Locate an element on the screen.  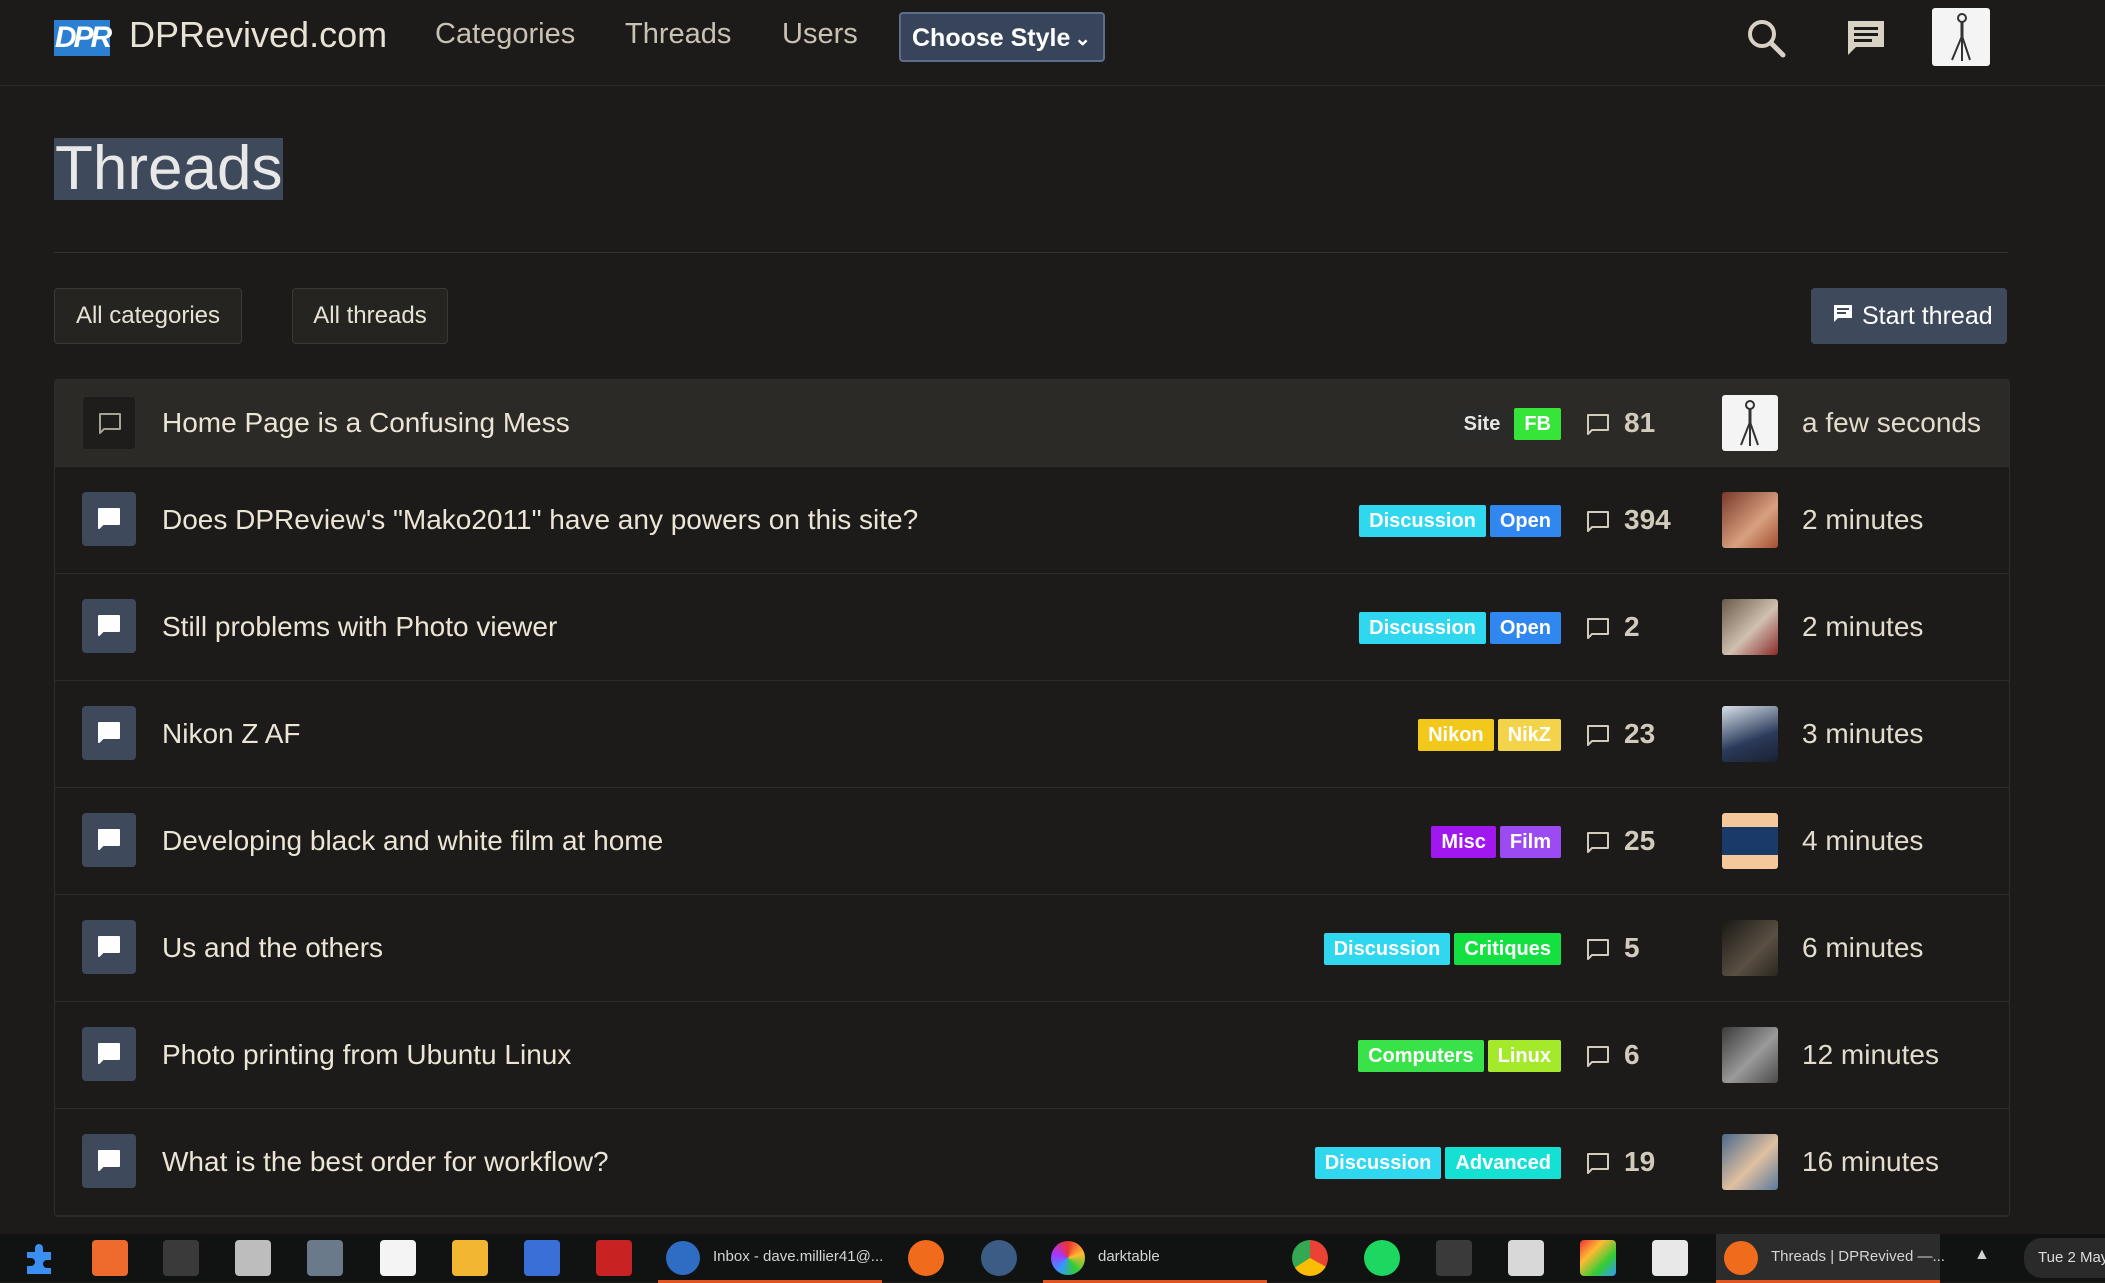
nav-threads: Threads is located at coordinates (678, 34).